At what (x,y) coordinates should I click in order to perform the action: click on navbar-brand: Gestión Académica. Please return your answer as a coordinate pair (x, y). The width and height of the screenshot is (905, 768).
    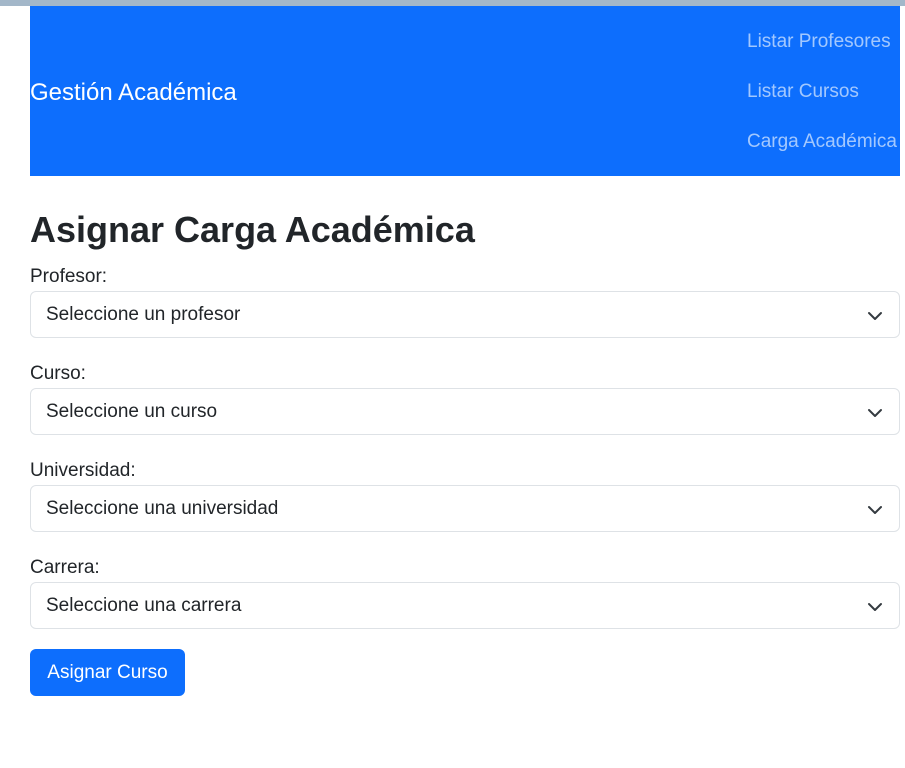
    Looking at the image, I should click on (133, 93).